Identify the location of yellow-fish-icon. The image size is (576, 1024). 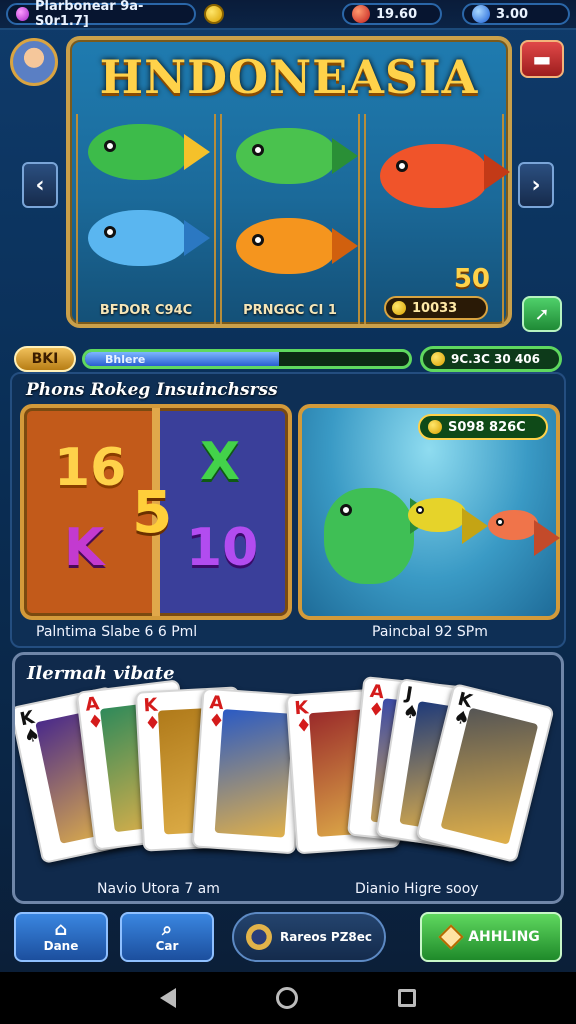
(448, 521).